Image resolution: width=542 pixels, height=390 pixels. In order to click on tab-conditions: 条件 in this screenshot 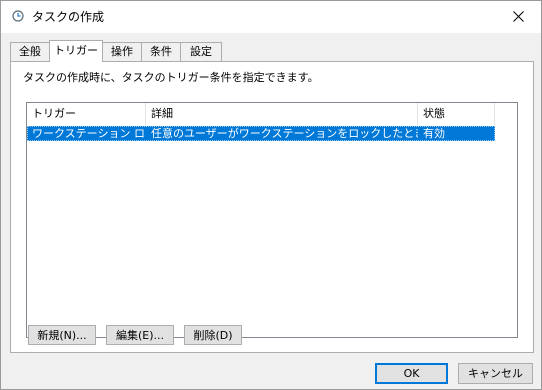, I will do `click(161, 51)`.